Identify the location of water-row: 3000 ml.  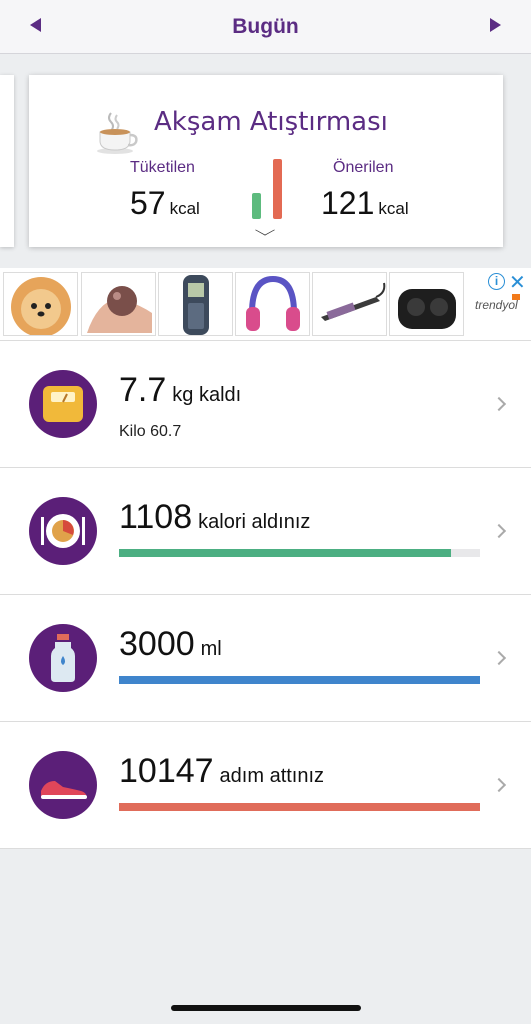
(265, 658).